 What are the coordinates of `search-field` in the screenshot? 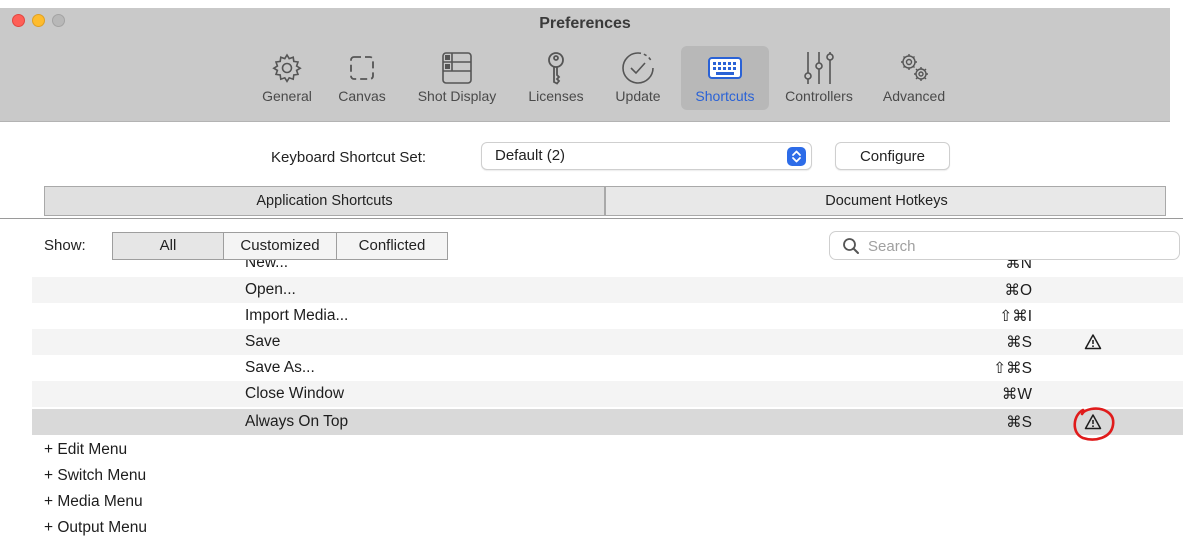 It's located at (1004, 245).